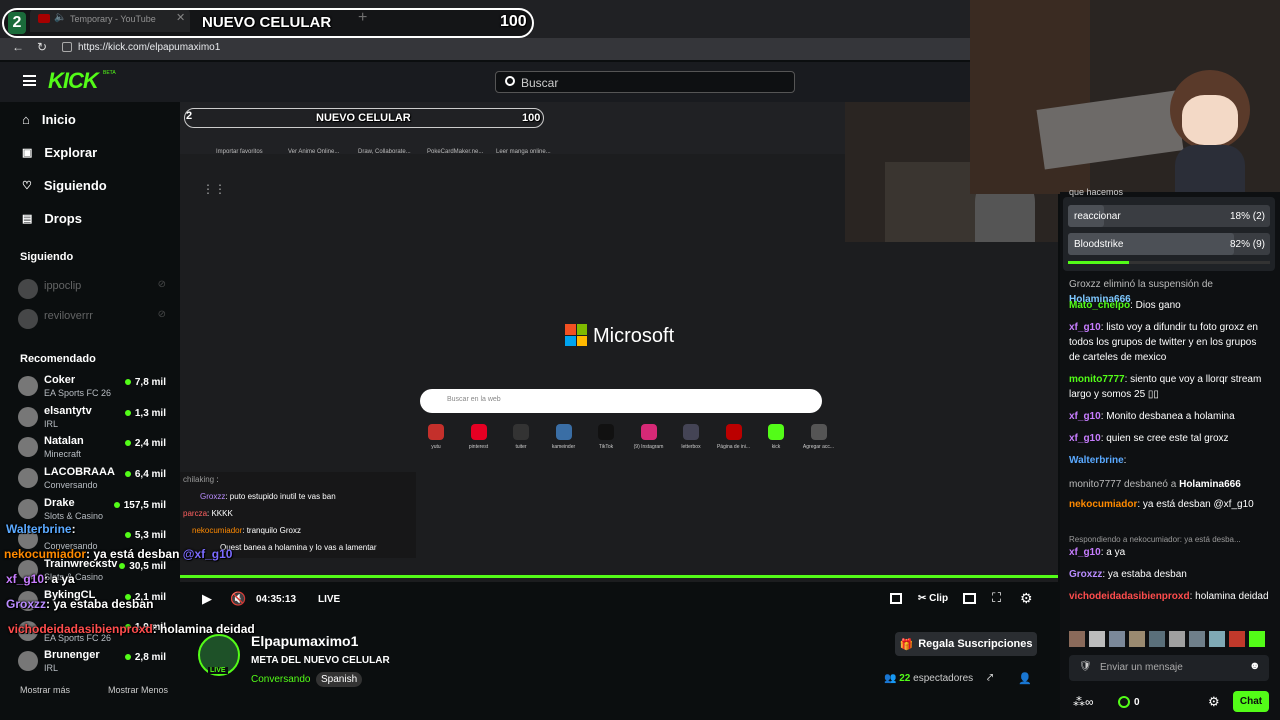 The width and height of the screenshot is (1280, 720). Describe the element at coordinates (218, 670) in the screenshot. I see `live-badge: LIVE` at that location.